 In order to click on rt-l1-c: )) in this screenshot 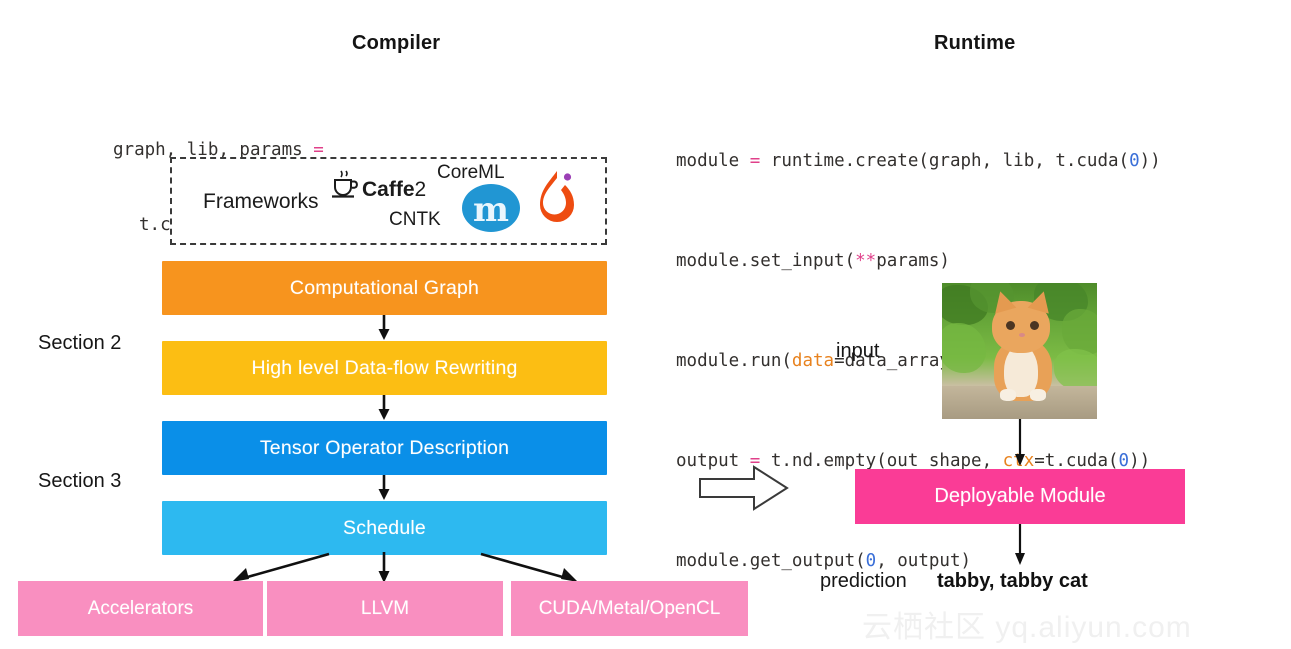, I will do `click(1150, 161)`.